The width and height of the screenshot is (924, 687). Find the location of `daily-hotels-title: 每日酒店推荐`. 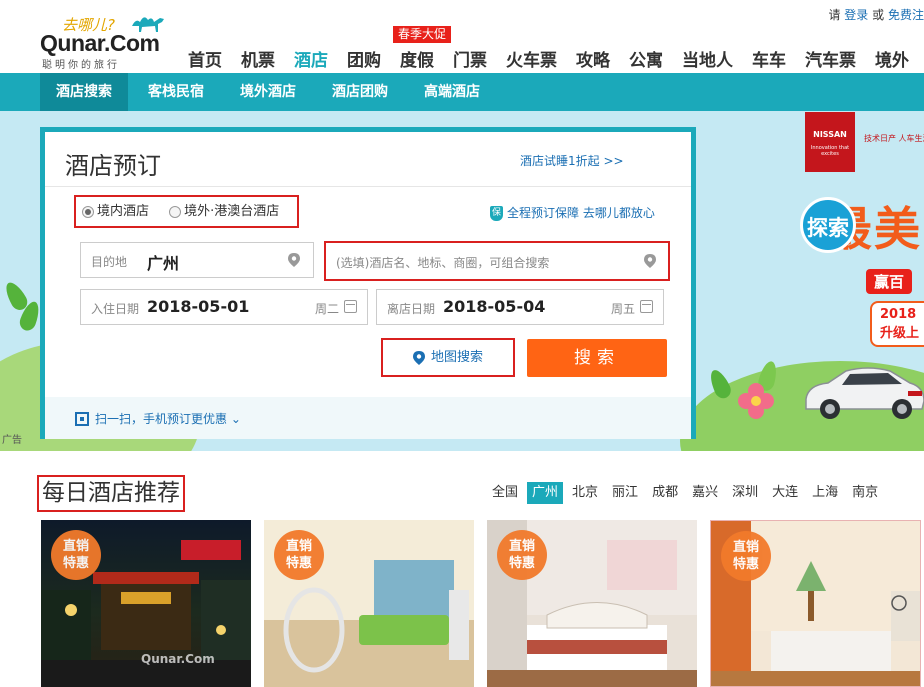

daily-hotels-title: 每日酒店推荐 is located at coordinates (111, 493).